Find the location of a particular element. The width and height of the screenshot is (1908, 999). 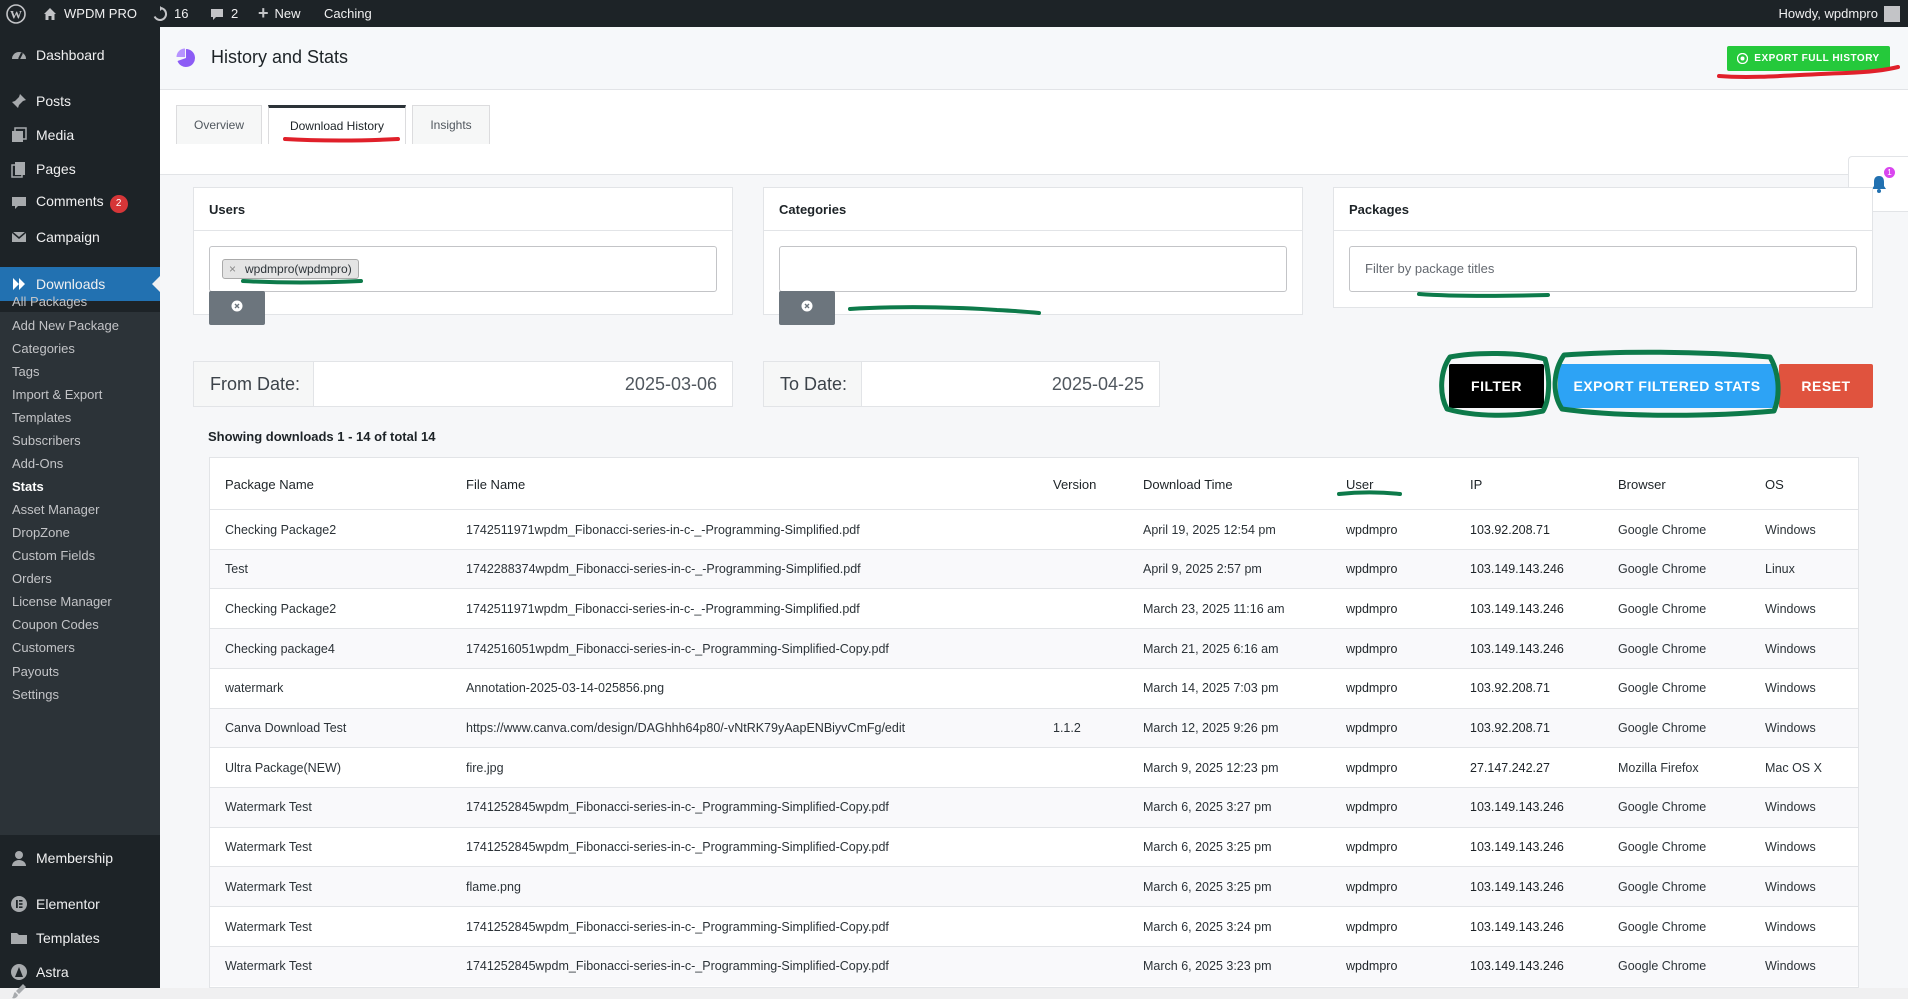

packages-search-input: Filter by package titles is located at coordinates (1603, 269).